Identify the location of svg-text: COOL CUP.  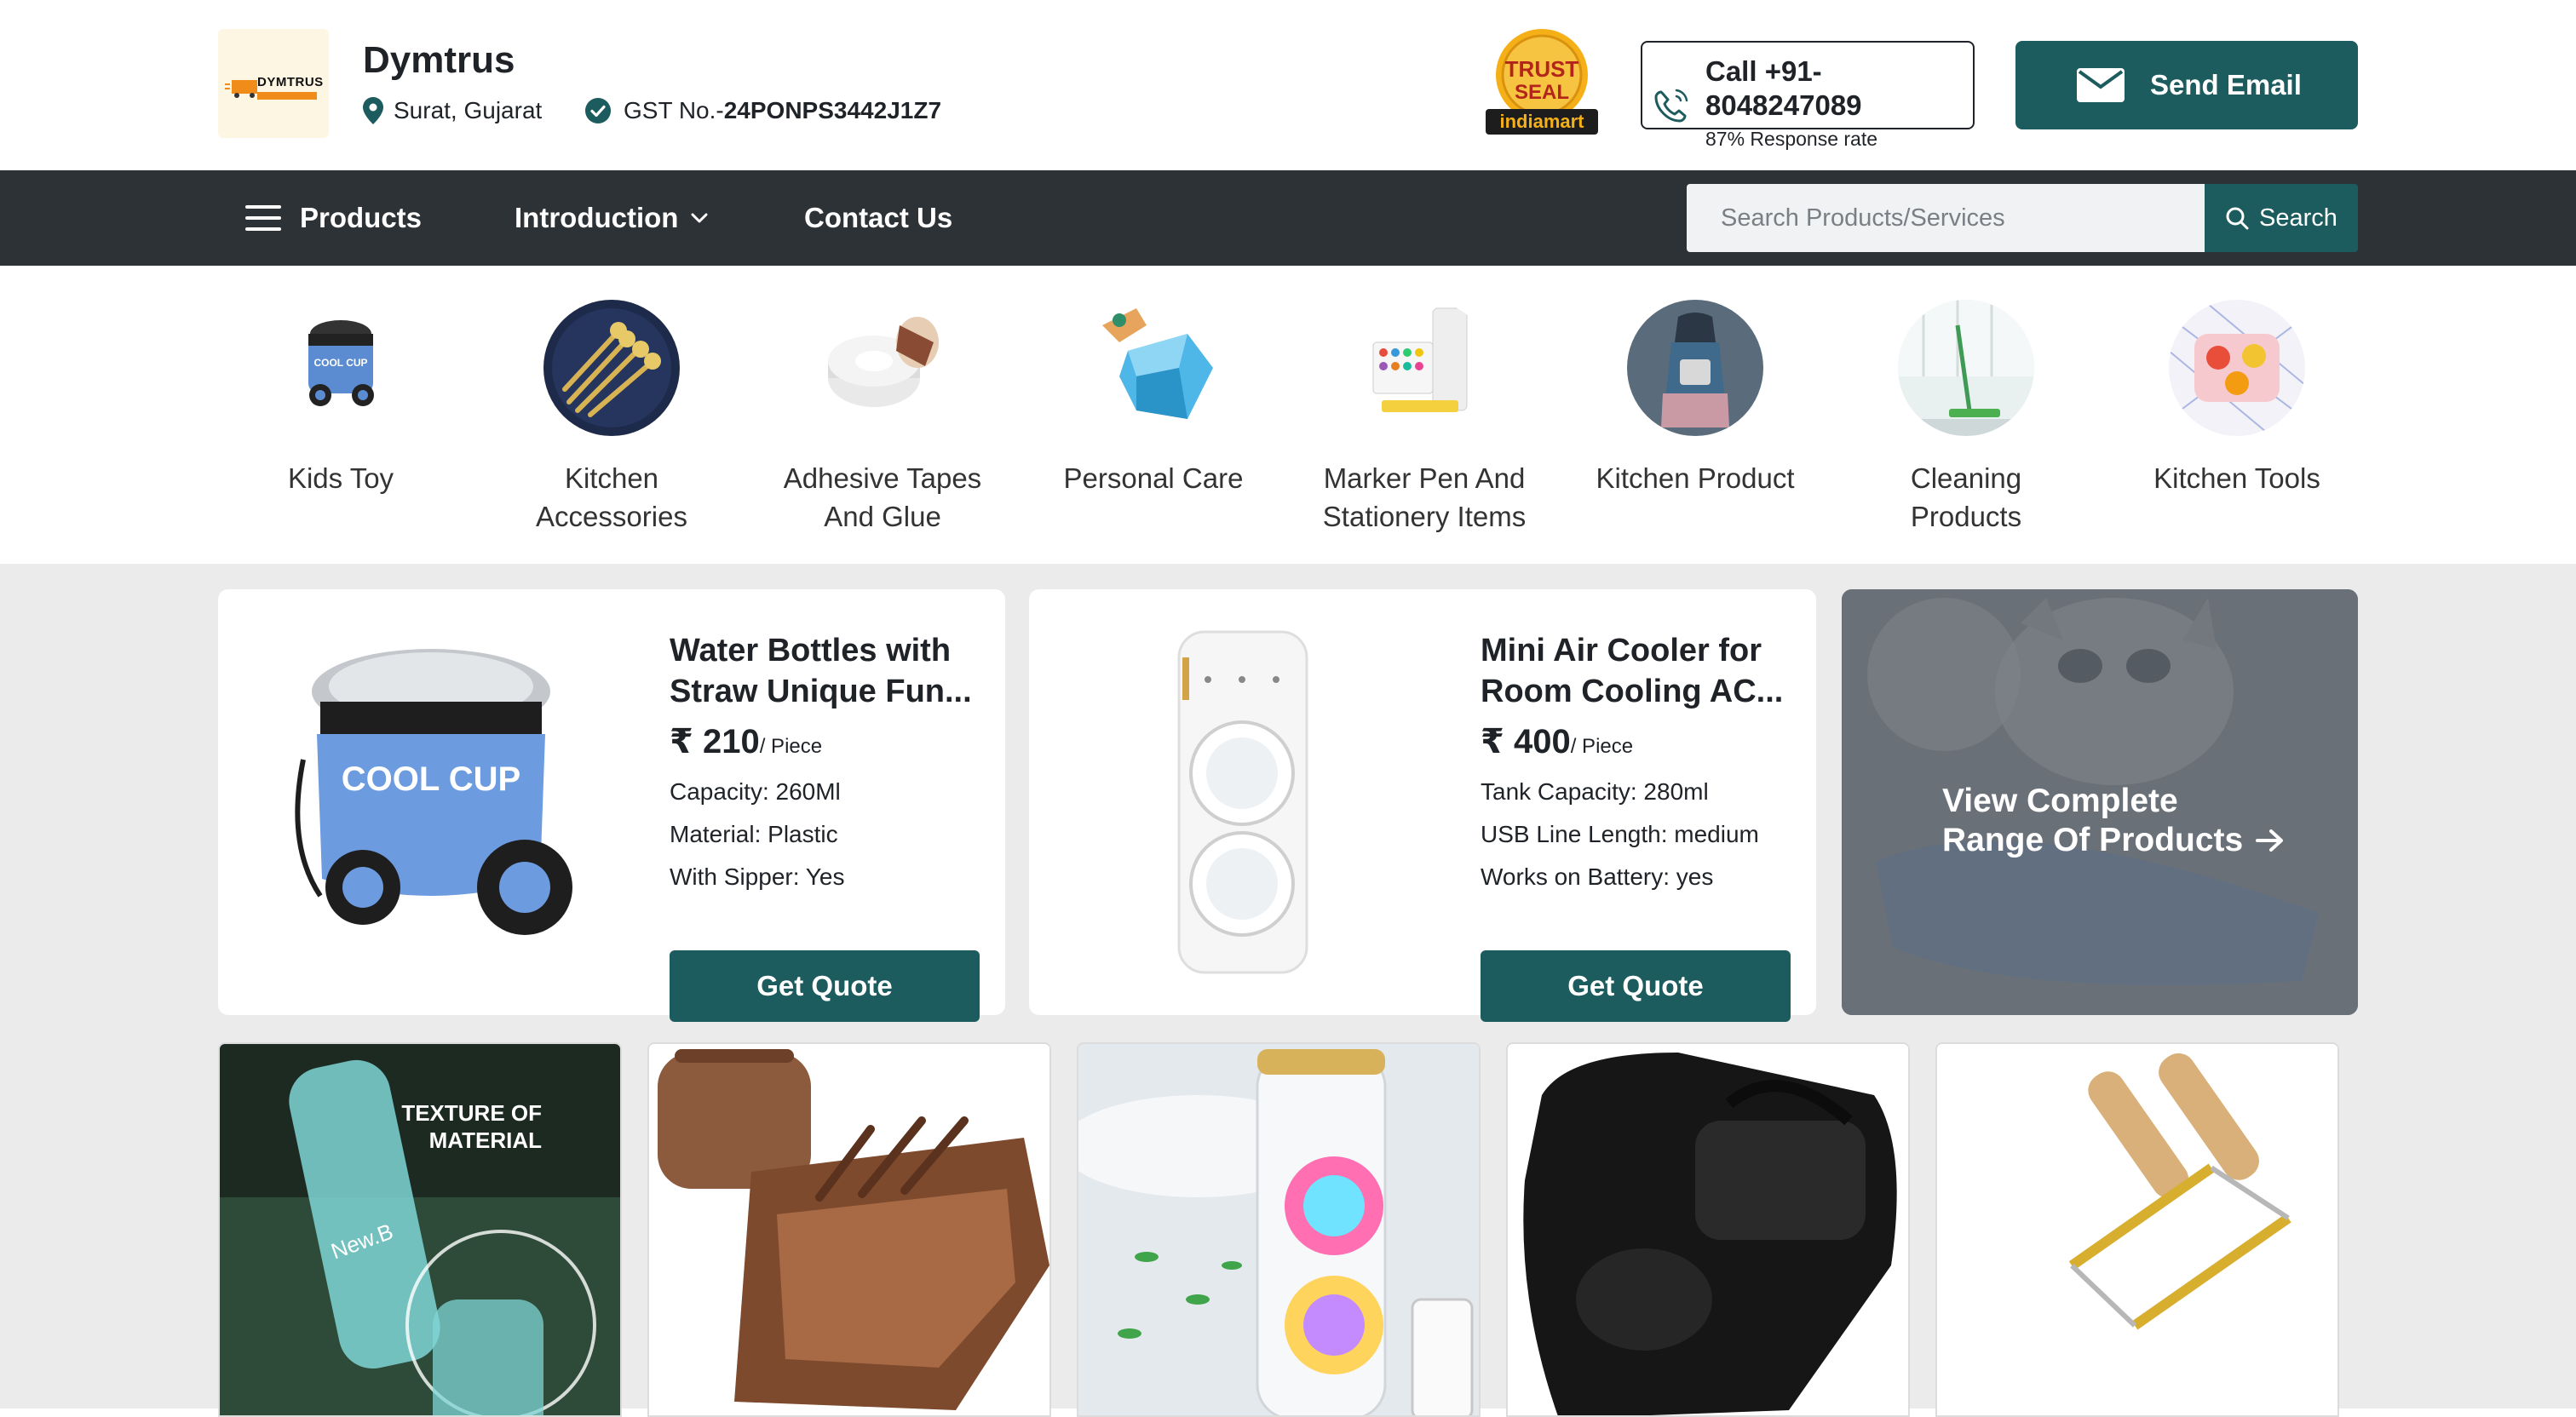
(340, 363).